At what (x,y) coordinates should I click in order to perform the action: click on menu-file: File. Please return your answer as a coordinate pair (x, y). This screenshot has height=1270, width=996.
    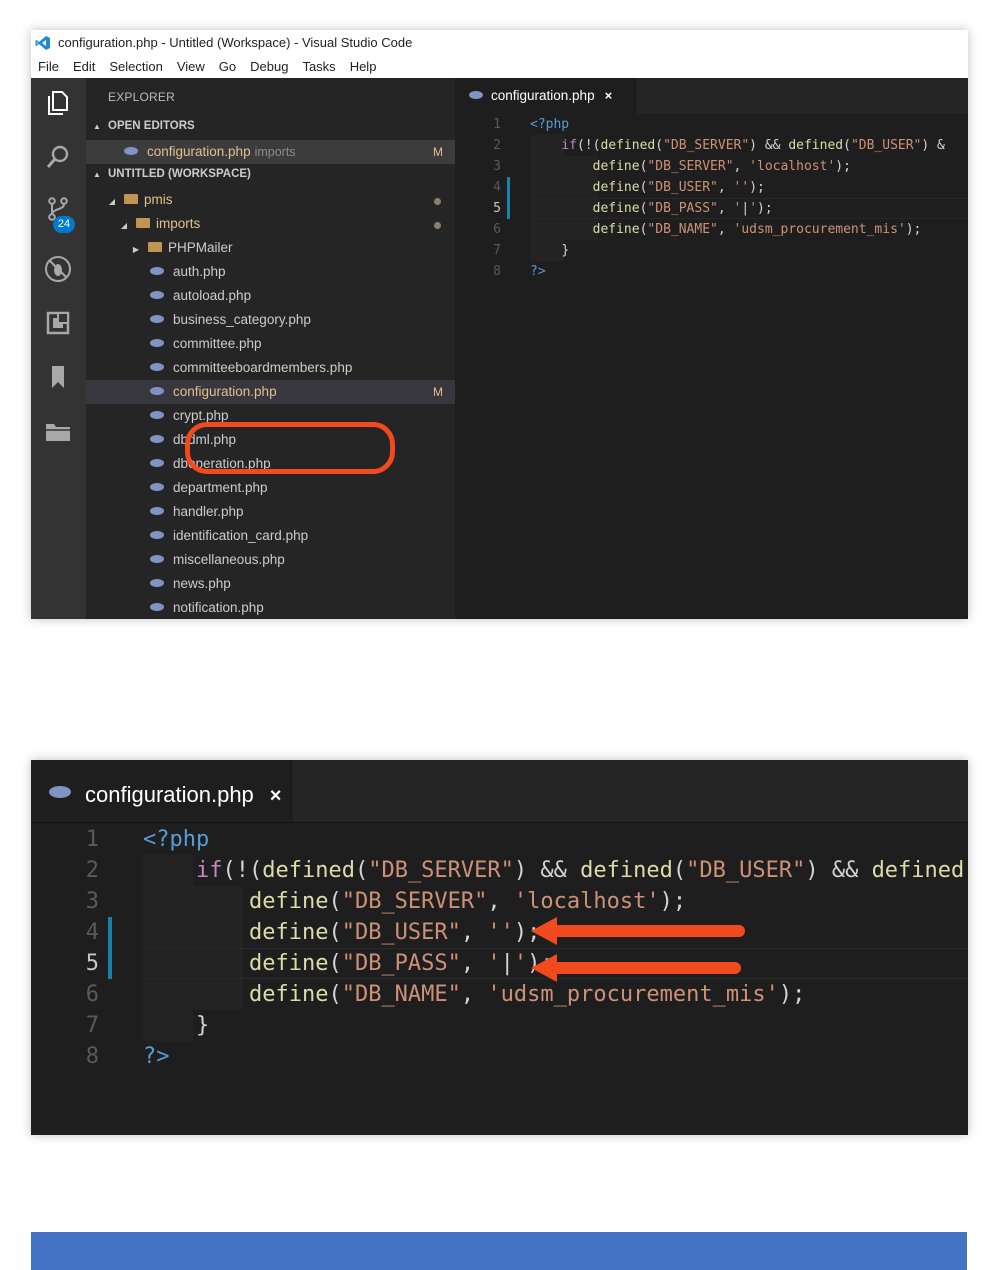
    Looking at the image, I should click on (48, 66).